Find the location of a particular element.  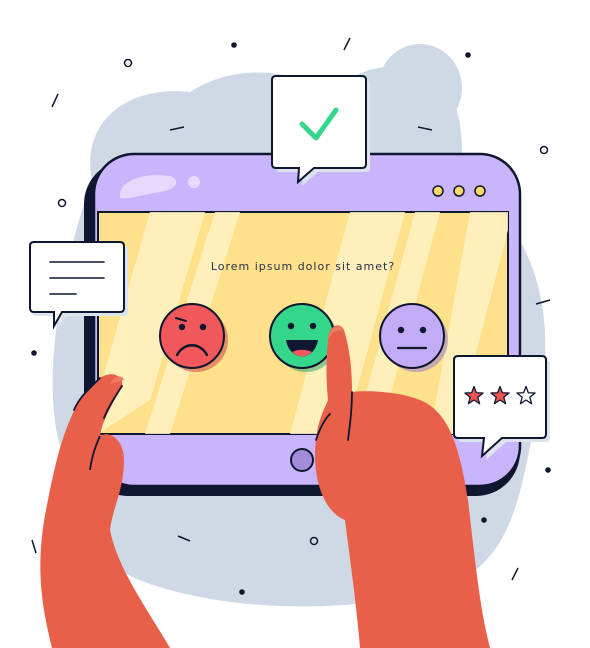

survey-question: Lorem ipsum dolor sit amet? is located at coordinates (303, 266).